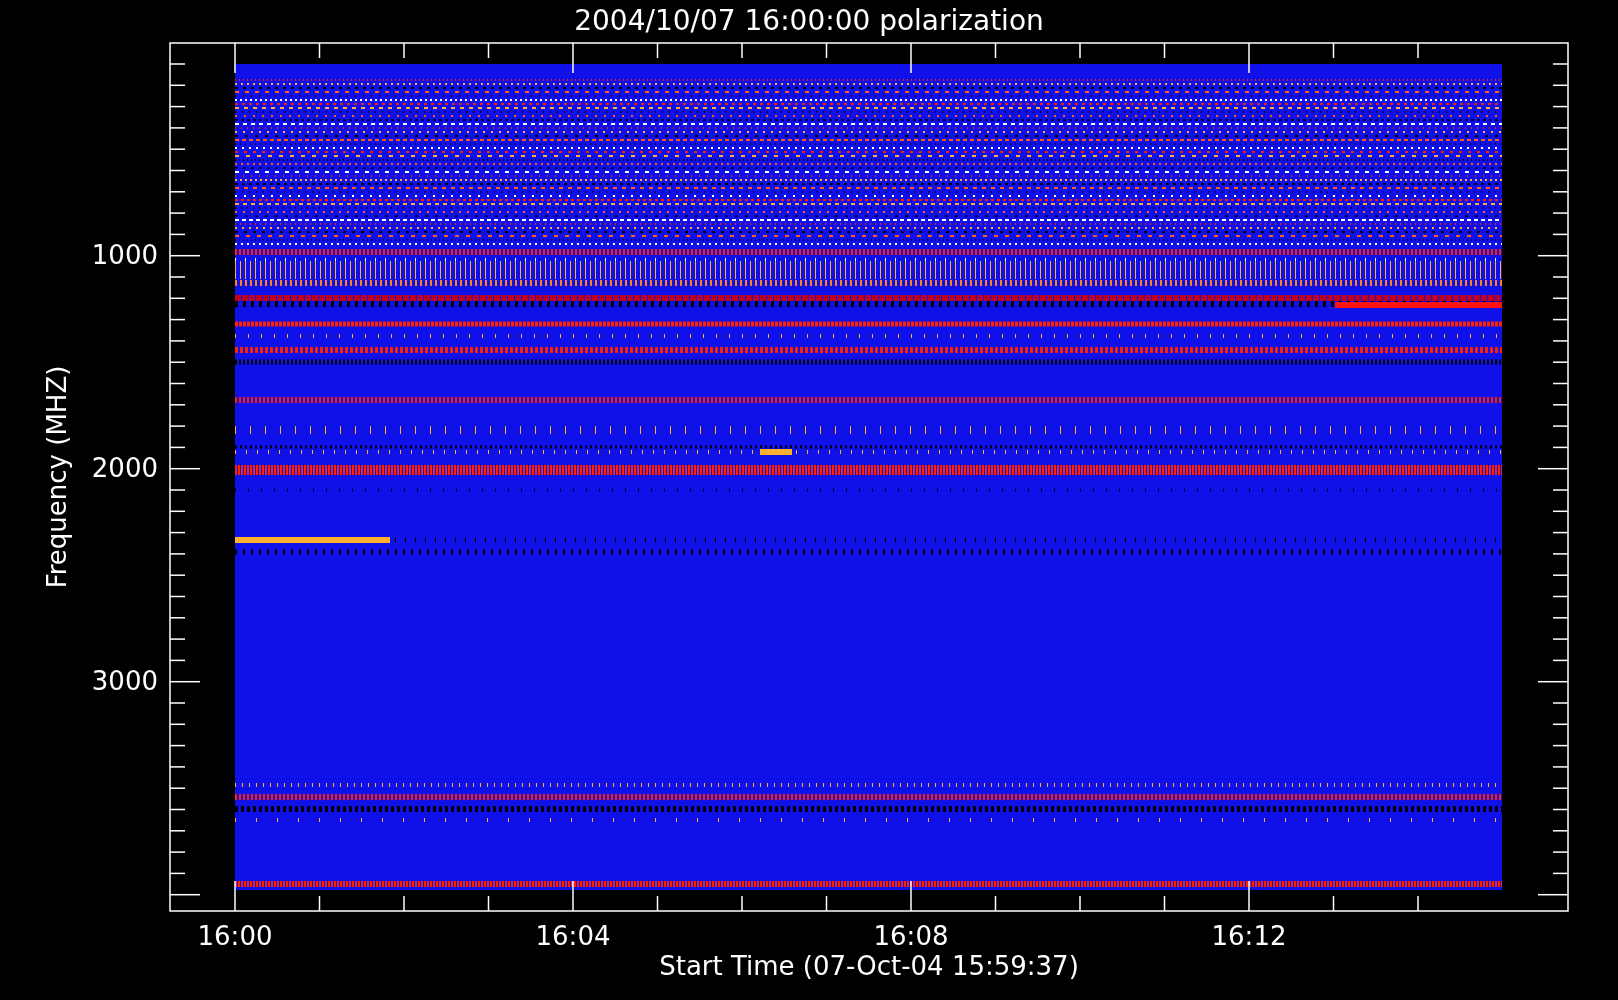 This screenshot has width=1618, height=1000. I want to click on y-tick-label: 3000, so click(124, 681).